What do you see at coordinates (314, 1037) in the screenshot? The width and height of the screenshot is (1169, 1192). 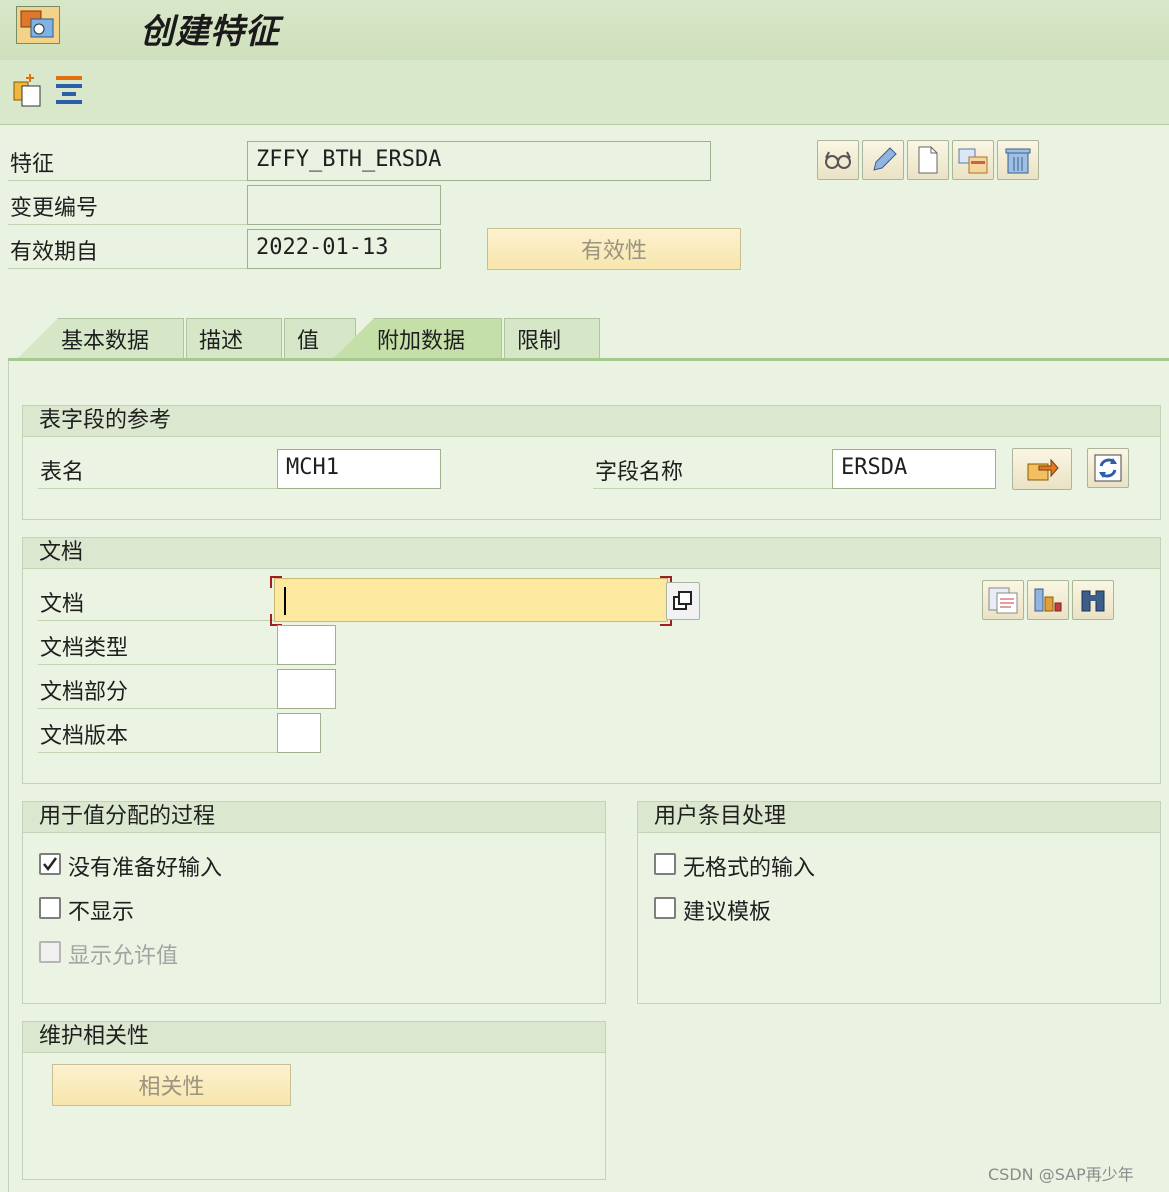 I see `dependencies-group-title: 维护相关性` at bounding box center [314, 1037].